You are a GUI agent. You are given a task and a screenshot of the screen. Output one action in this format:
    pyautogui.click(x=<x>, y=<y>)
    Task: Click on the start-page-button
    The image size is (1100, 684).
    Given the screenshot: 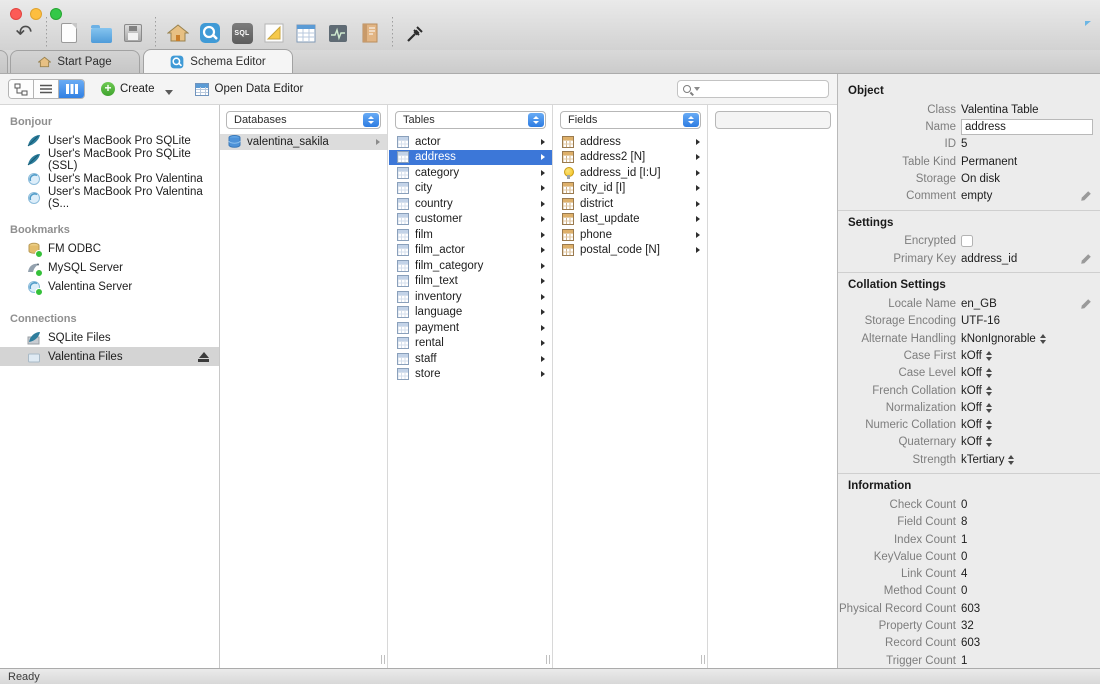 What is the action you would take?
    pyautogui.click(x=178, y=33)
    